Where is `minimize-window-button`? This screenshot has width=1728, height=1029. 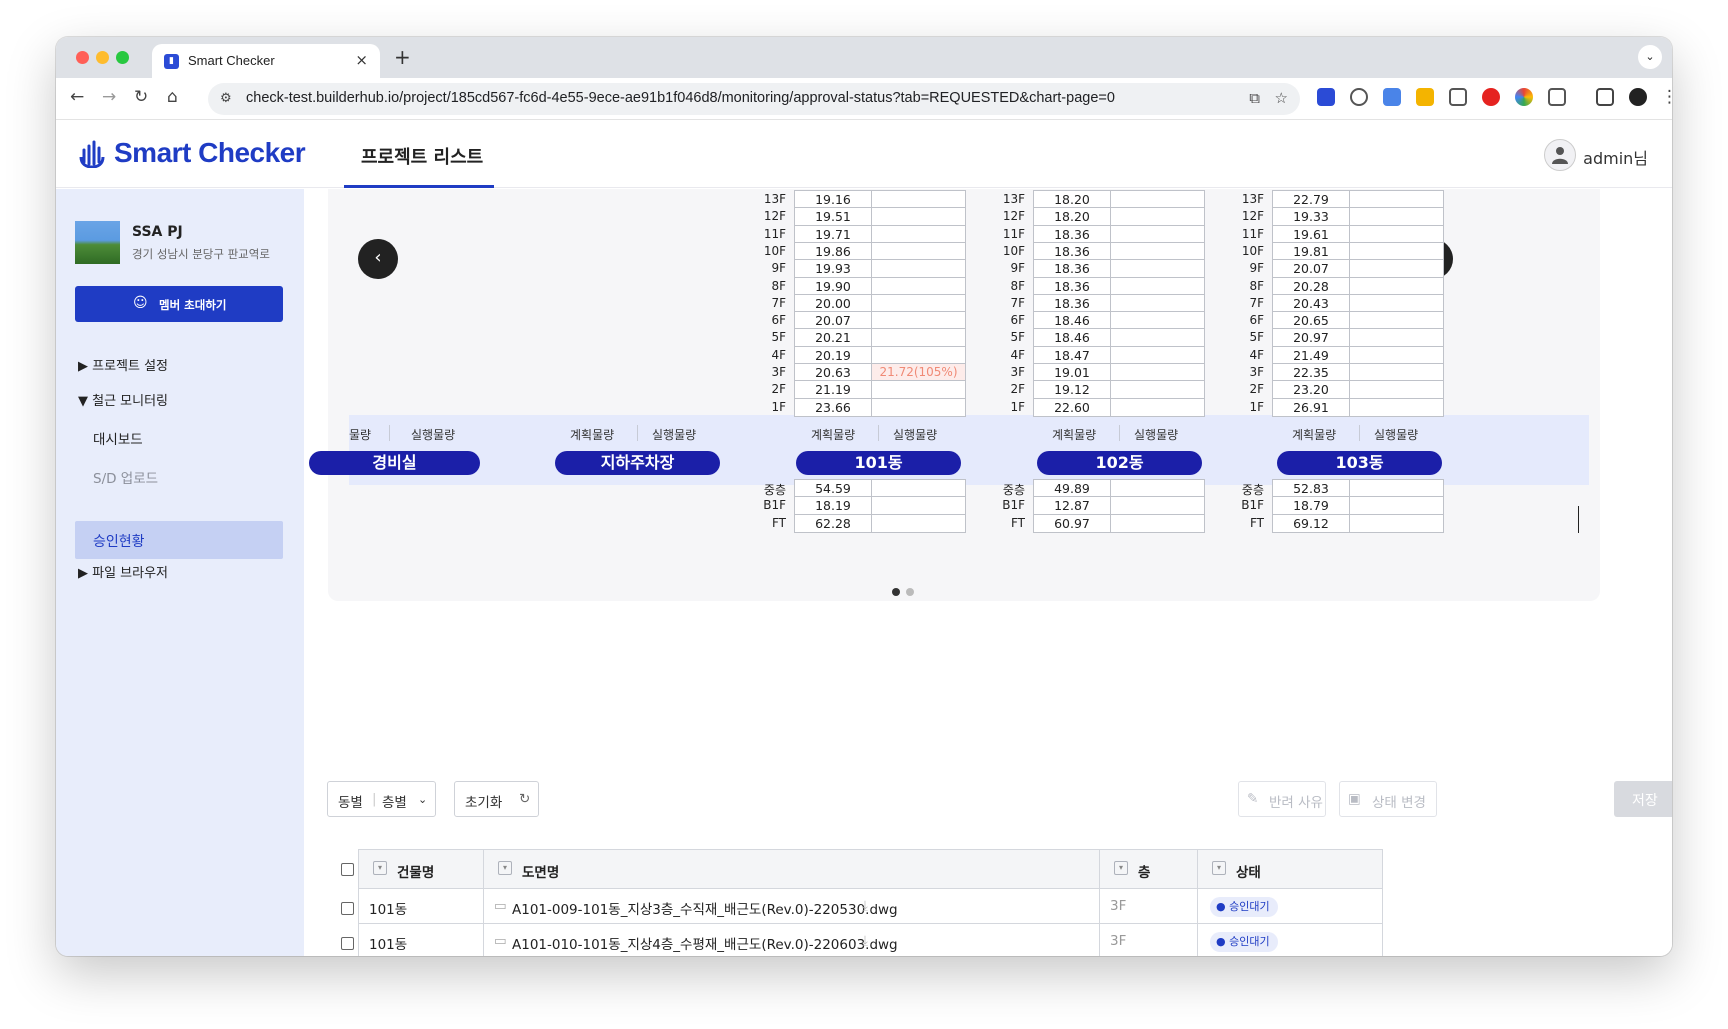
minimize-window-button is located at coordinates (102, 57).